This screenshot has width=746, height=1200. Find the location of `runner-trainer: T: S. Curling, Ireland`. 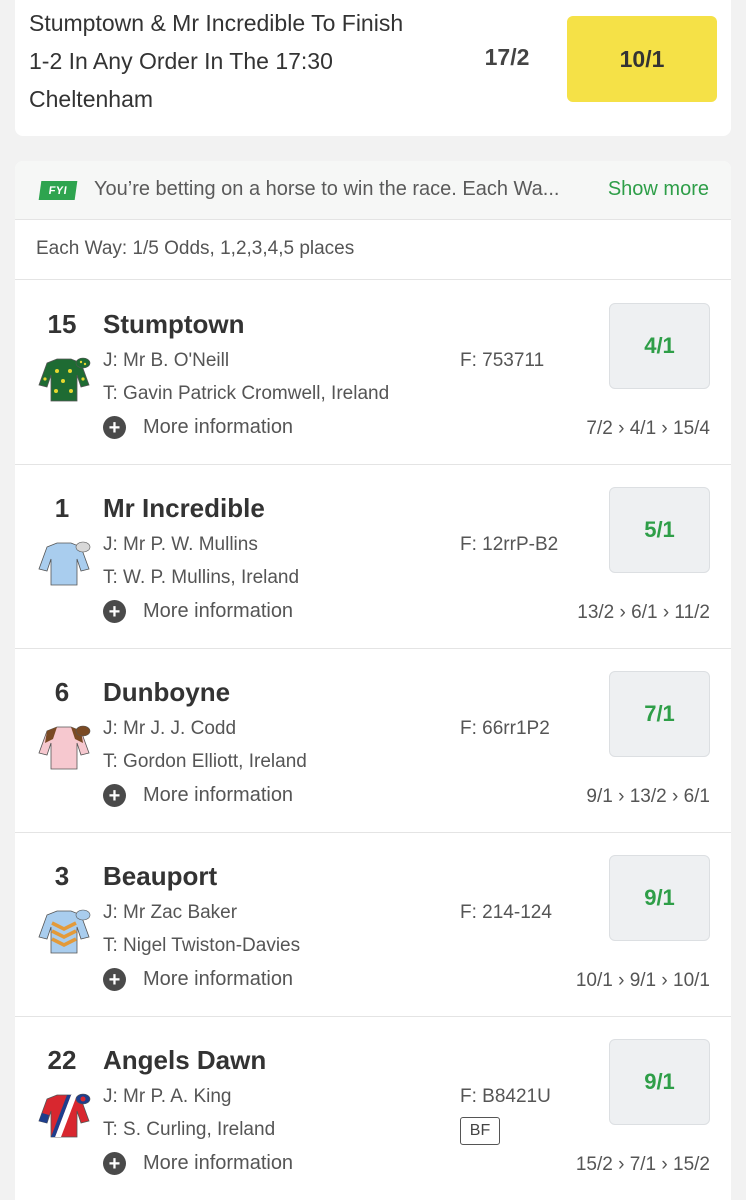

runner-trainer: T: S. Curling, Ireland is located at coordinates (189, 1129).